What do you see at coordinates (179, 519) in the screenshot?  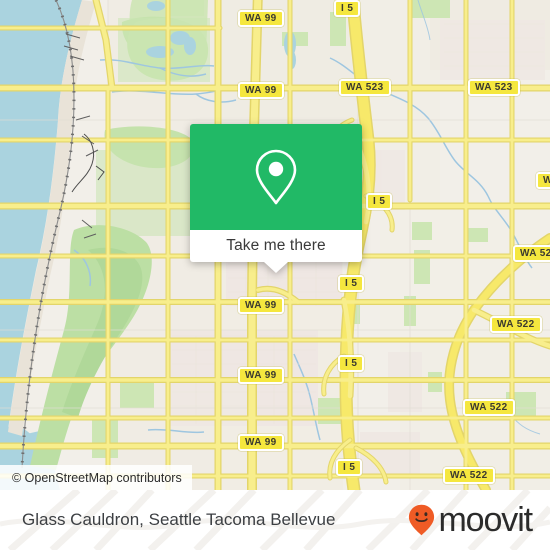 I see `place-title: Glass Cauldron, Seattle Tacoma Bellevue` at bounding box center [179, 519].